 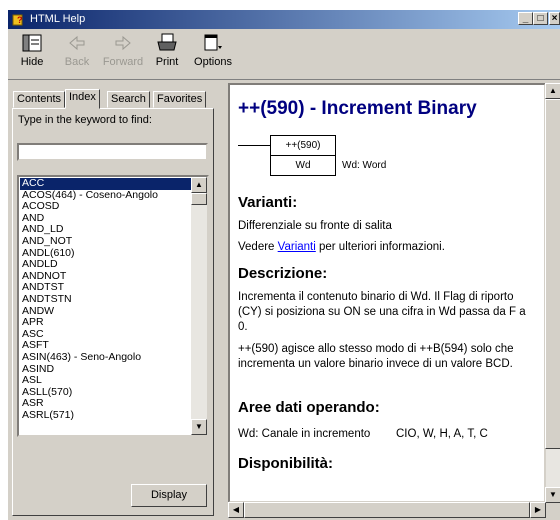 I want to click on content-hscroll-thumb, so click(x=387, y=510).